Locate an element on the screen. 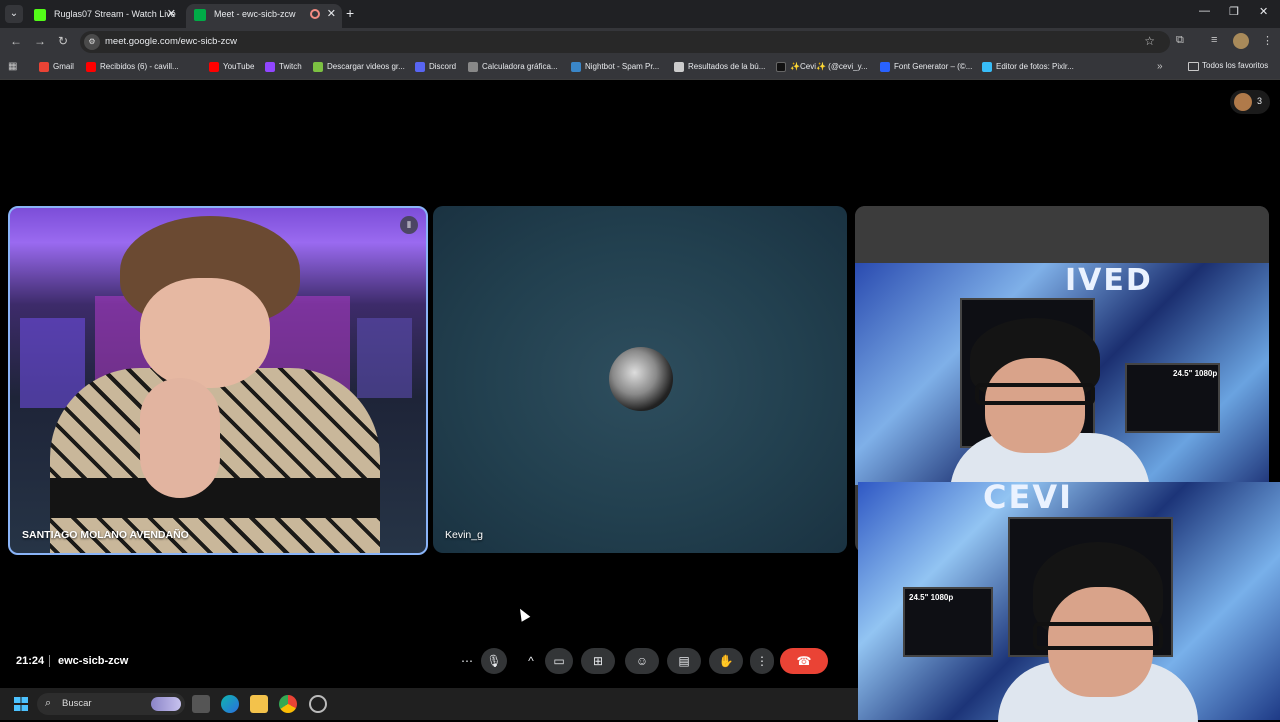 This screenshot has height=722, width=1280. participant-shirt-stripe is located at coordinates (215, 498).